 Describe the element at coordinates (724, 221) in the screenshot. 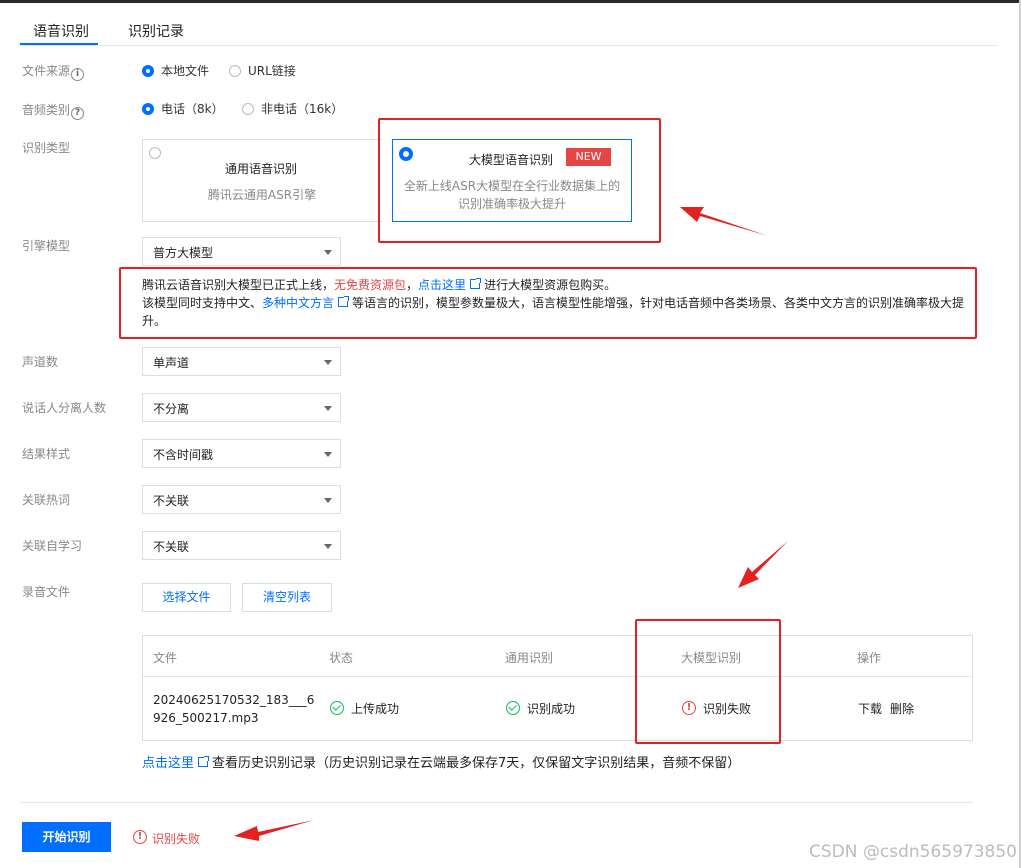

I see `arrow-to-card` at that location.